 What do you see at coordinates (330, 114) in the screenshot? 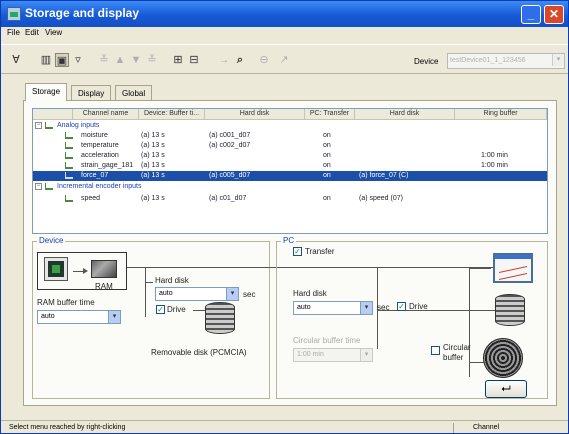
I see `grid-header-pc-transfer: PC: Transfer` at bounding box center [330, 114].